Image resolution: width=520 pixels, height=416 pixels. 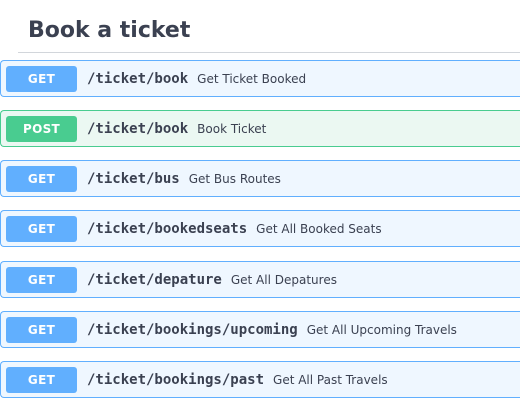 I want to click on method-badge: POST, so click(x=41, y=128).